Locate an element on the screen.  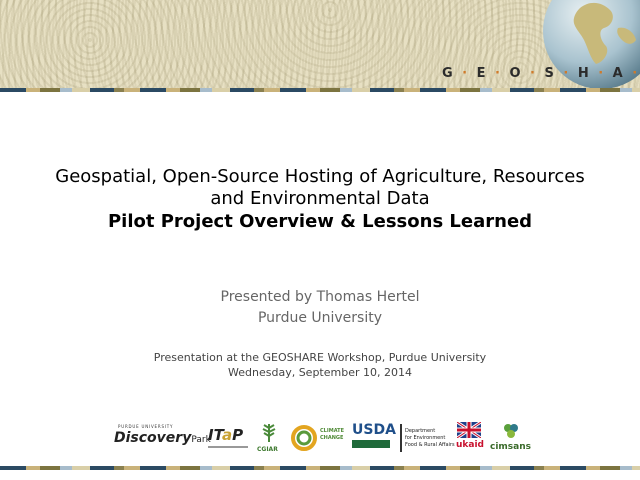
footer-stripe is located at coordinates (320, 468).